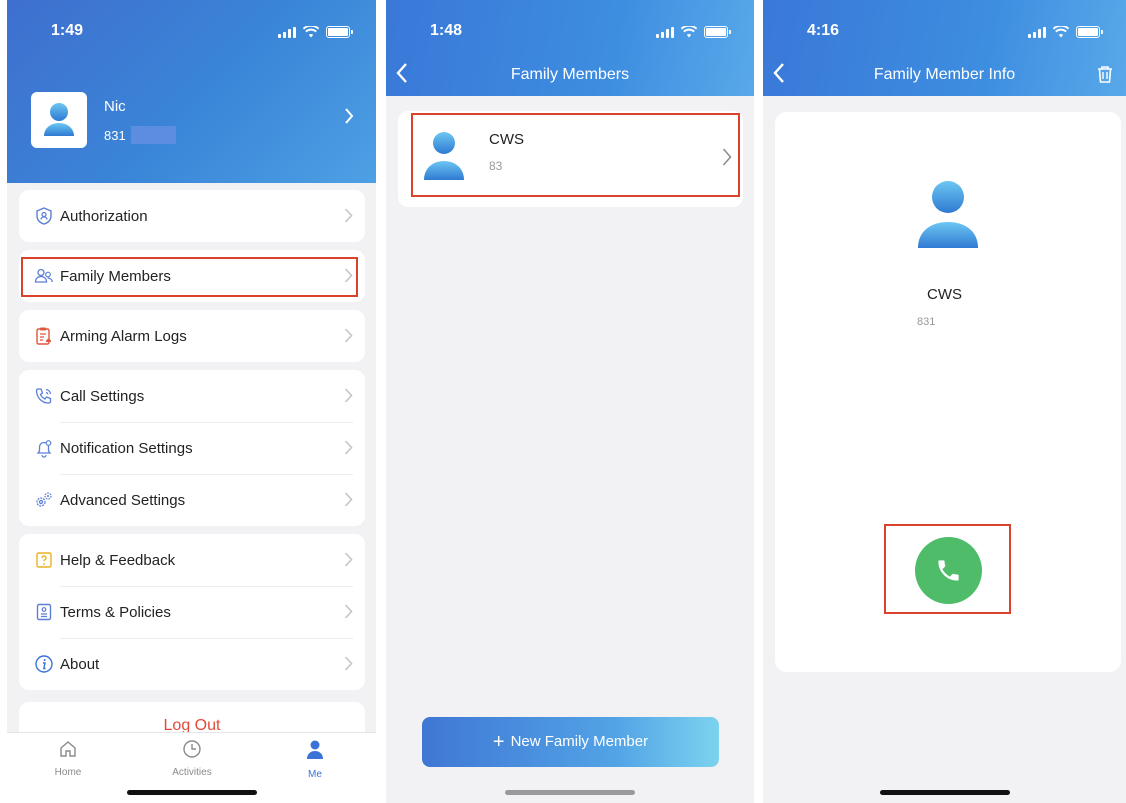 This screenshot has height=803, width=1126. I want to click on person-icon, so click(315, 749).